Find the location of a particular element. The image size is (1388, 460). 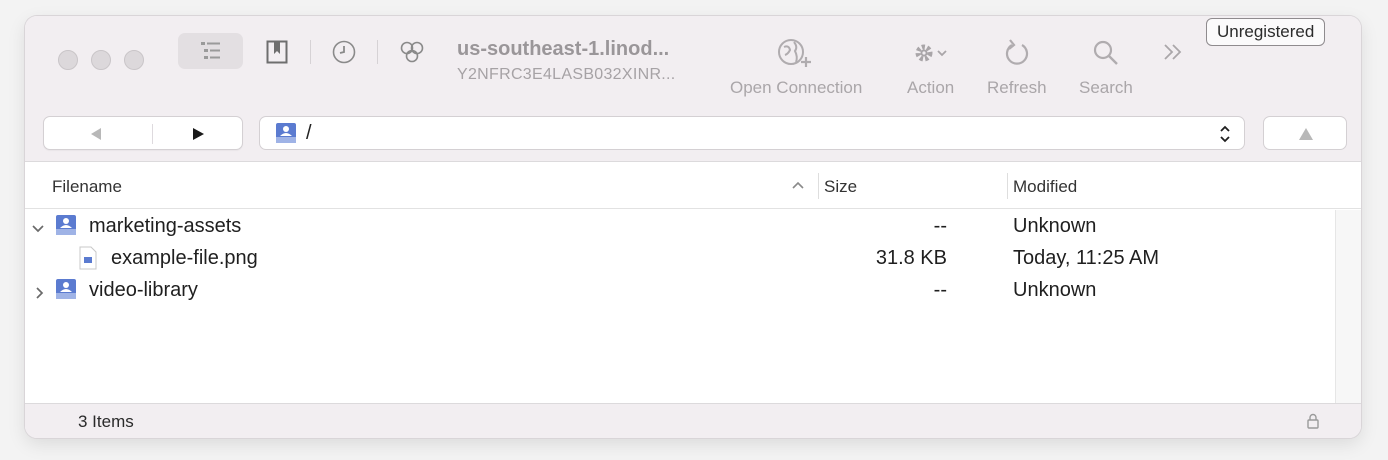

row-filename: video-library is located at coordinates (143, 290).